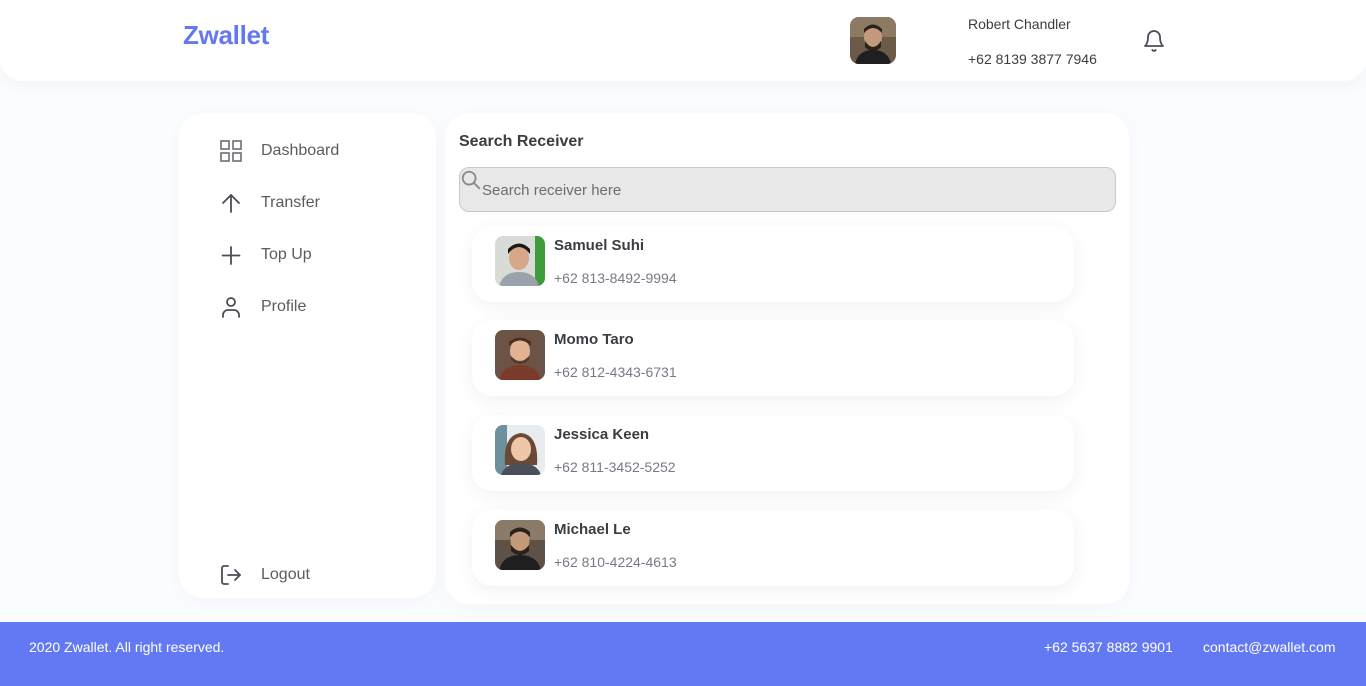  Describe the element at coordinates (615, 278) in the screenshot. I see `receiver-phone: +62 813-8492-9994` at that location.